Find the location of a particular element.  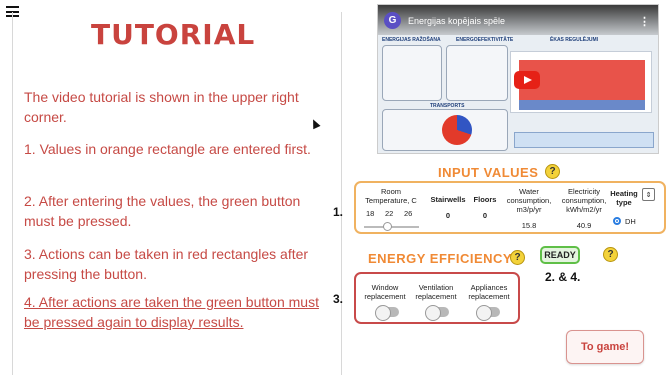

step-3-marker: 3. is located at coordinates (338, 299).